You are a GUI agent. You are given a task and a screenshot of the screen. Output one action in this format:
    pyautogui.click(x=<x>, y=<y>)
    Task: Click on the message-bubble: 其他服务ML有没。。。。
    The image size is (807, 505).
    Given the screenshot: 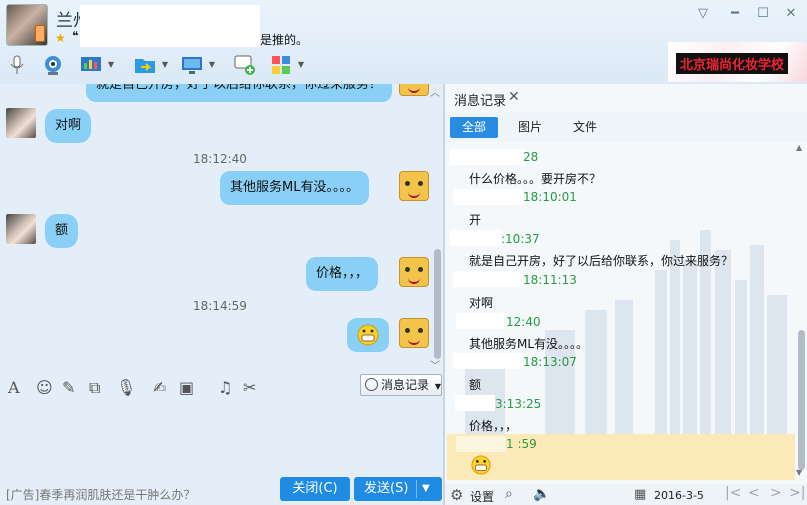 What is the action you would take?
    pyautogui.click(x=294, y=188)
    